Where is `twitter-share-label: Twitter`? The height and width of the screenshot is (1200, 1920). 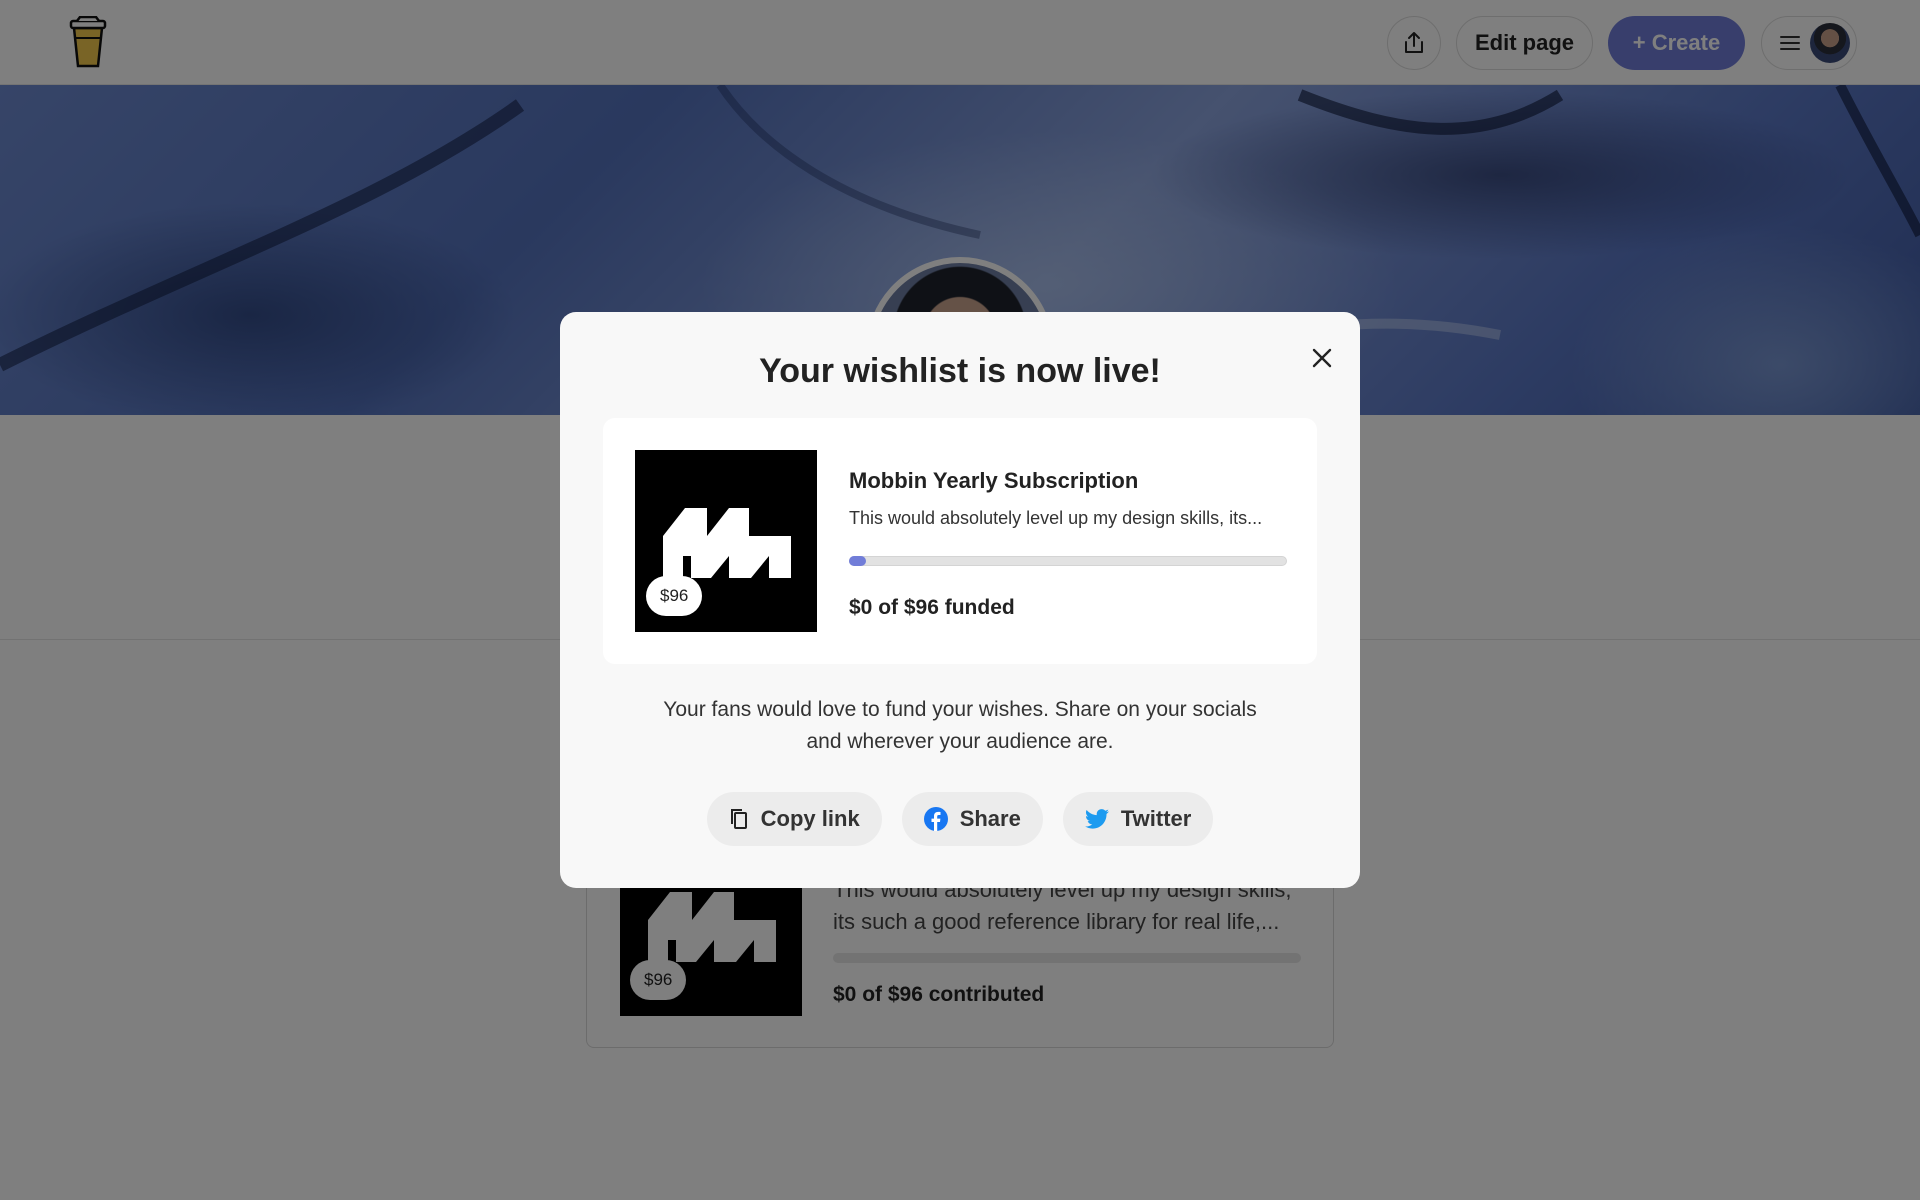
twitter-share-label: Twitter is located at coordinates (1156, 818).